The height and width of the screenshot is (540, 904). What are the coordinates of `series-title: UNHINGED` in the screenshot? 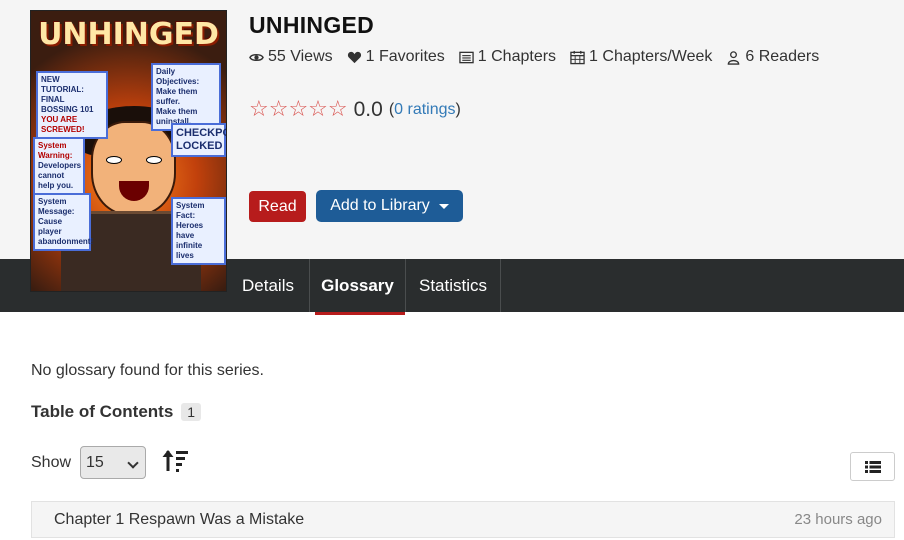 It's located at (312, 25).